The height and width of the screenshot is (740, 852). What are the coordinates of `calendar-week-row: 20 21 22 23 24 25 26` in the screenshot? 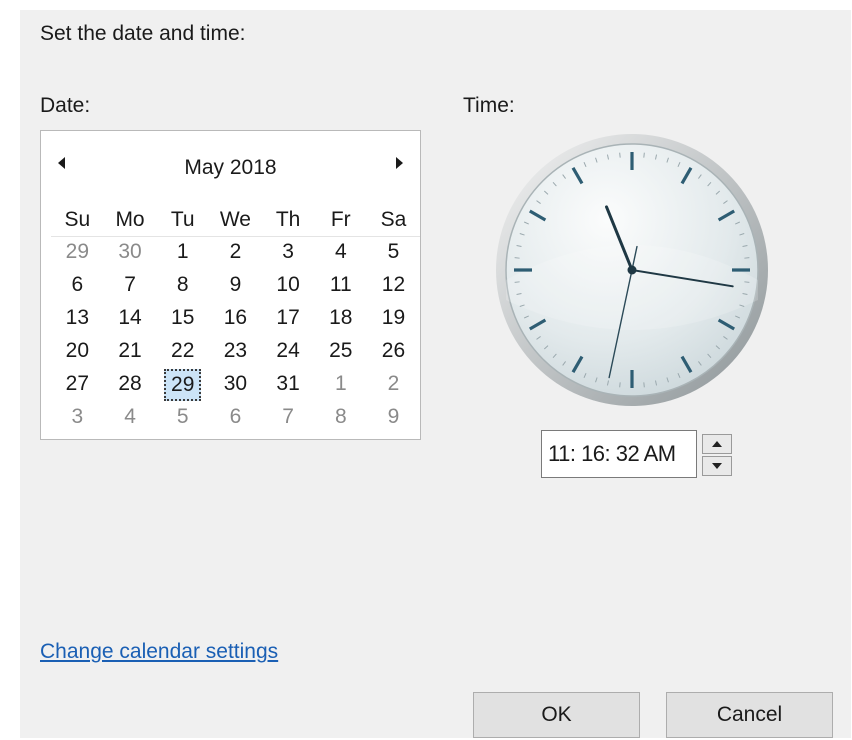 It's located at (235, 351).